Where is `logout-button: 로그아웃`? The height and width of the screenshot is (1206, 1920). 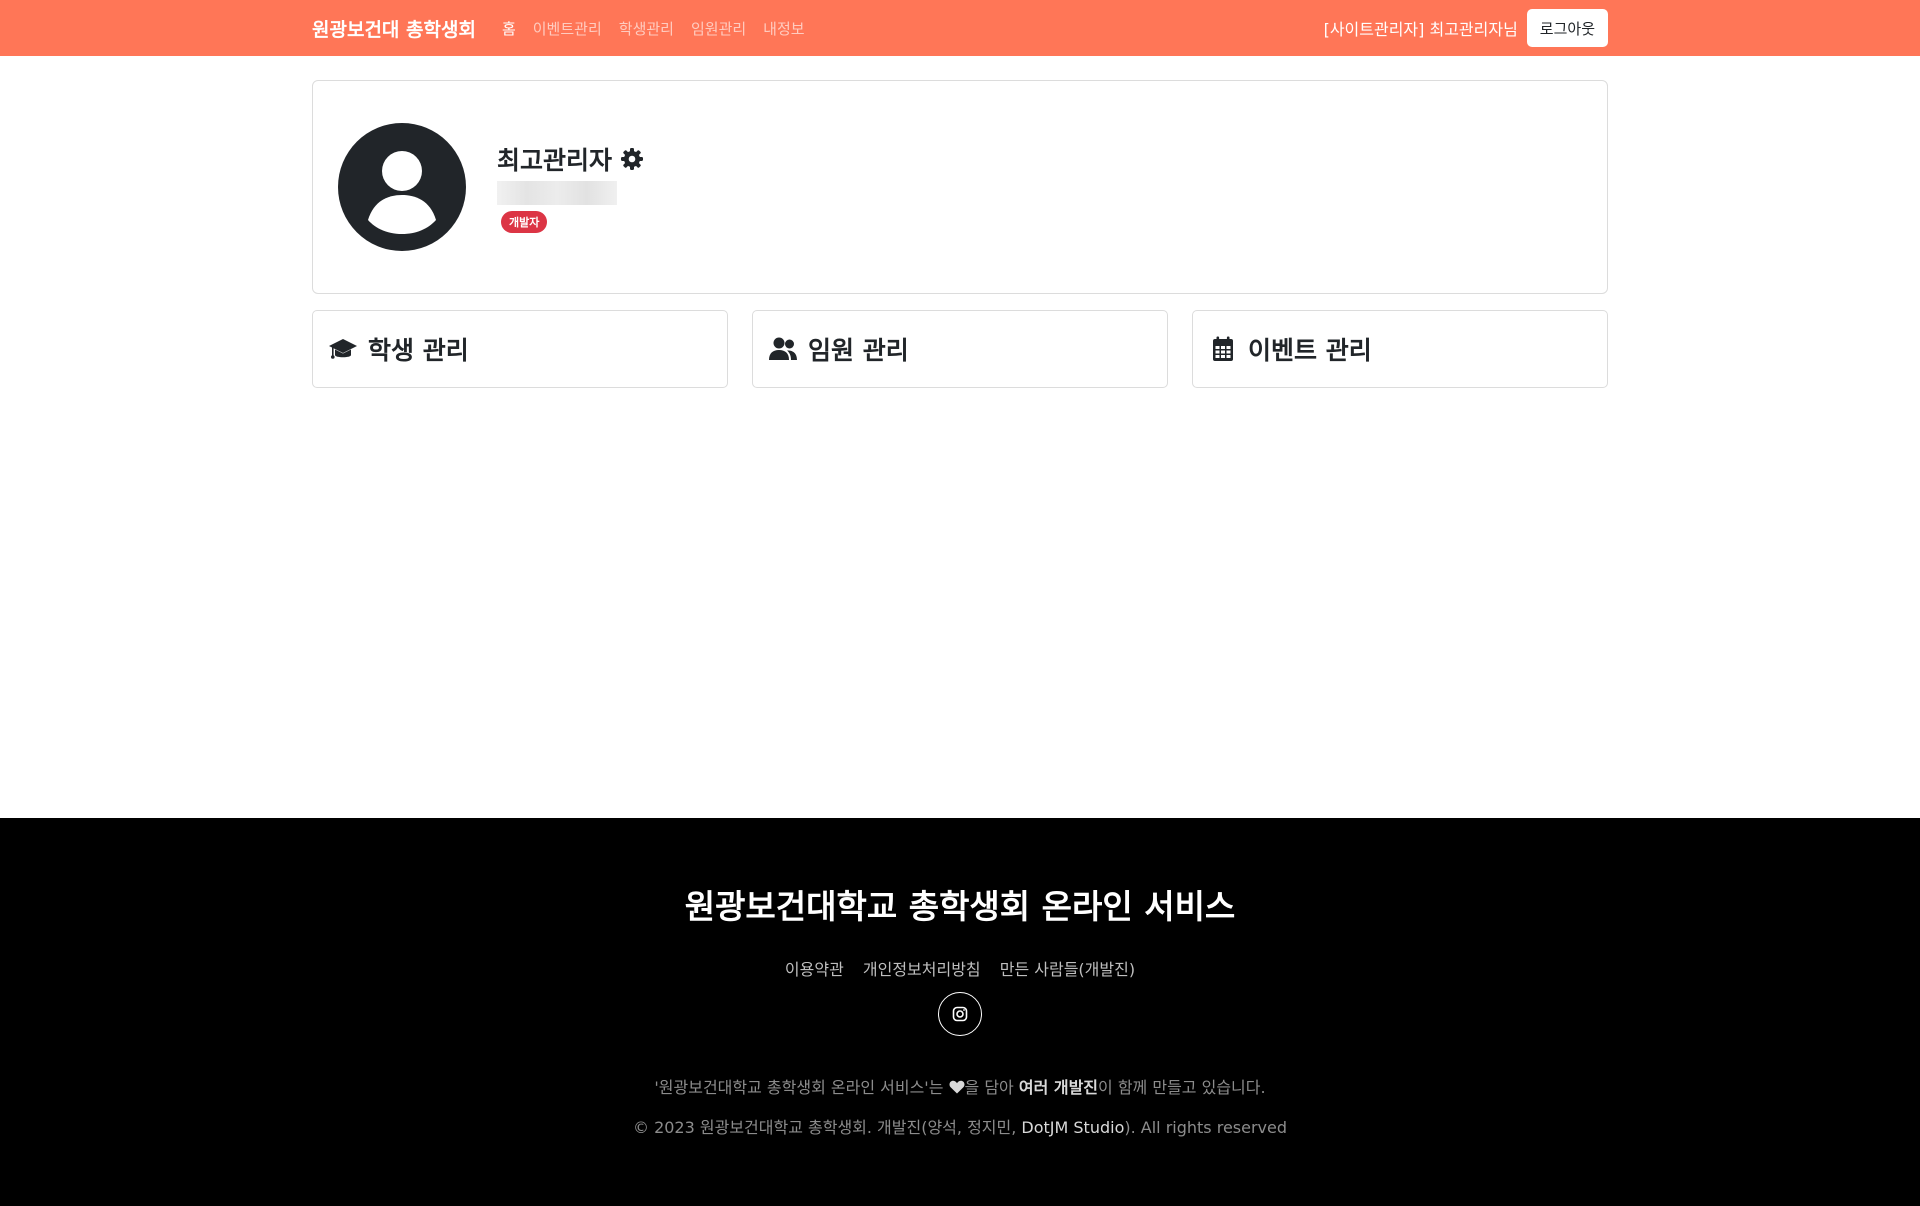 logout-button: 로그아웃 is located at coordinates (1567, 28).